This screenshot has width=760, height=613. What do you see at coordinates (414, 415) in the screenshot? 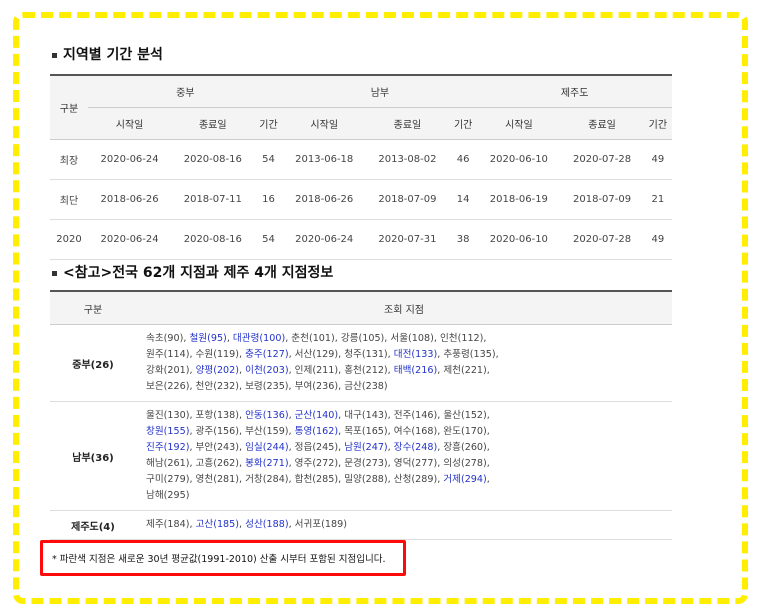
I see `station-text: , 대구(143), 전주(146), 울산(152),` at bounding box center [414, 415].